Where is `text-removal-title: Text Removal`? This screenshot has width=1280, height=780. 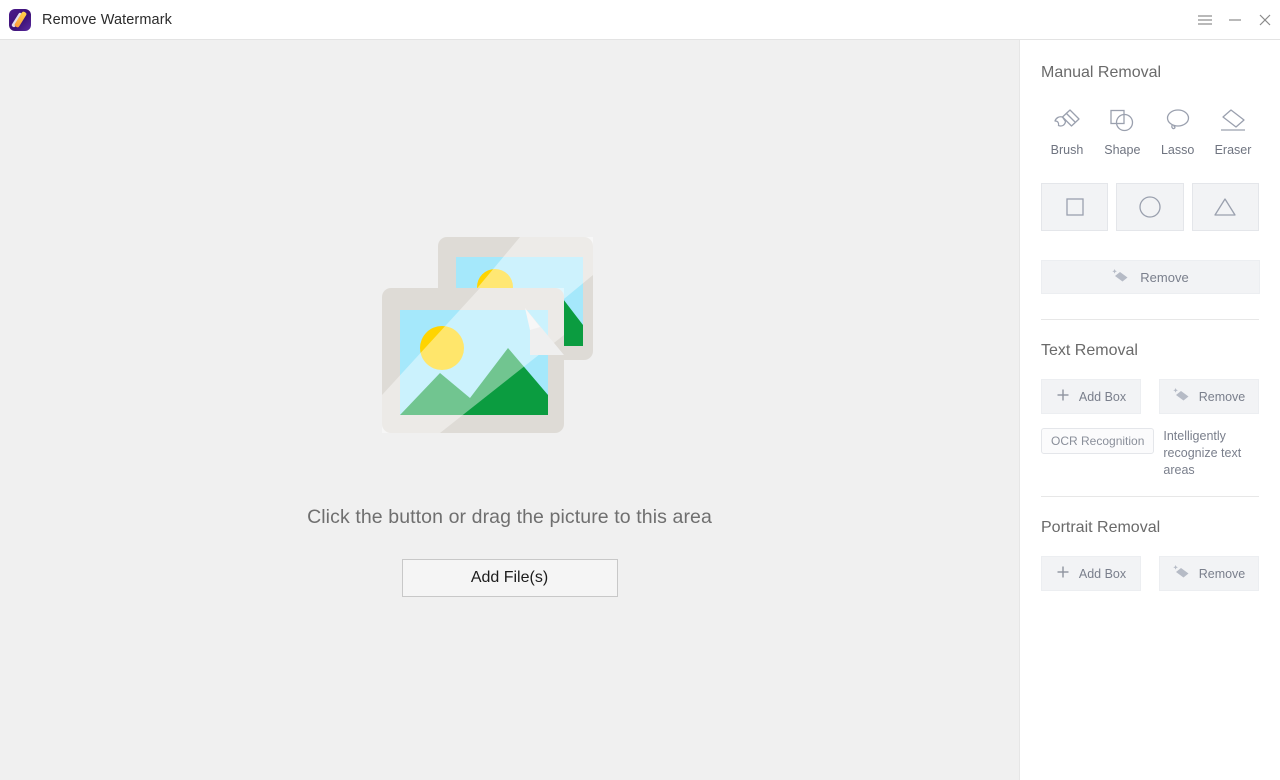 text-removal-title: Text Removal is located at coordinates (1089, 350).